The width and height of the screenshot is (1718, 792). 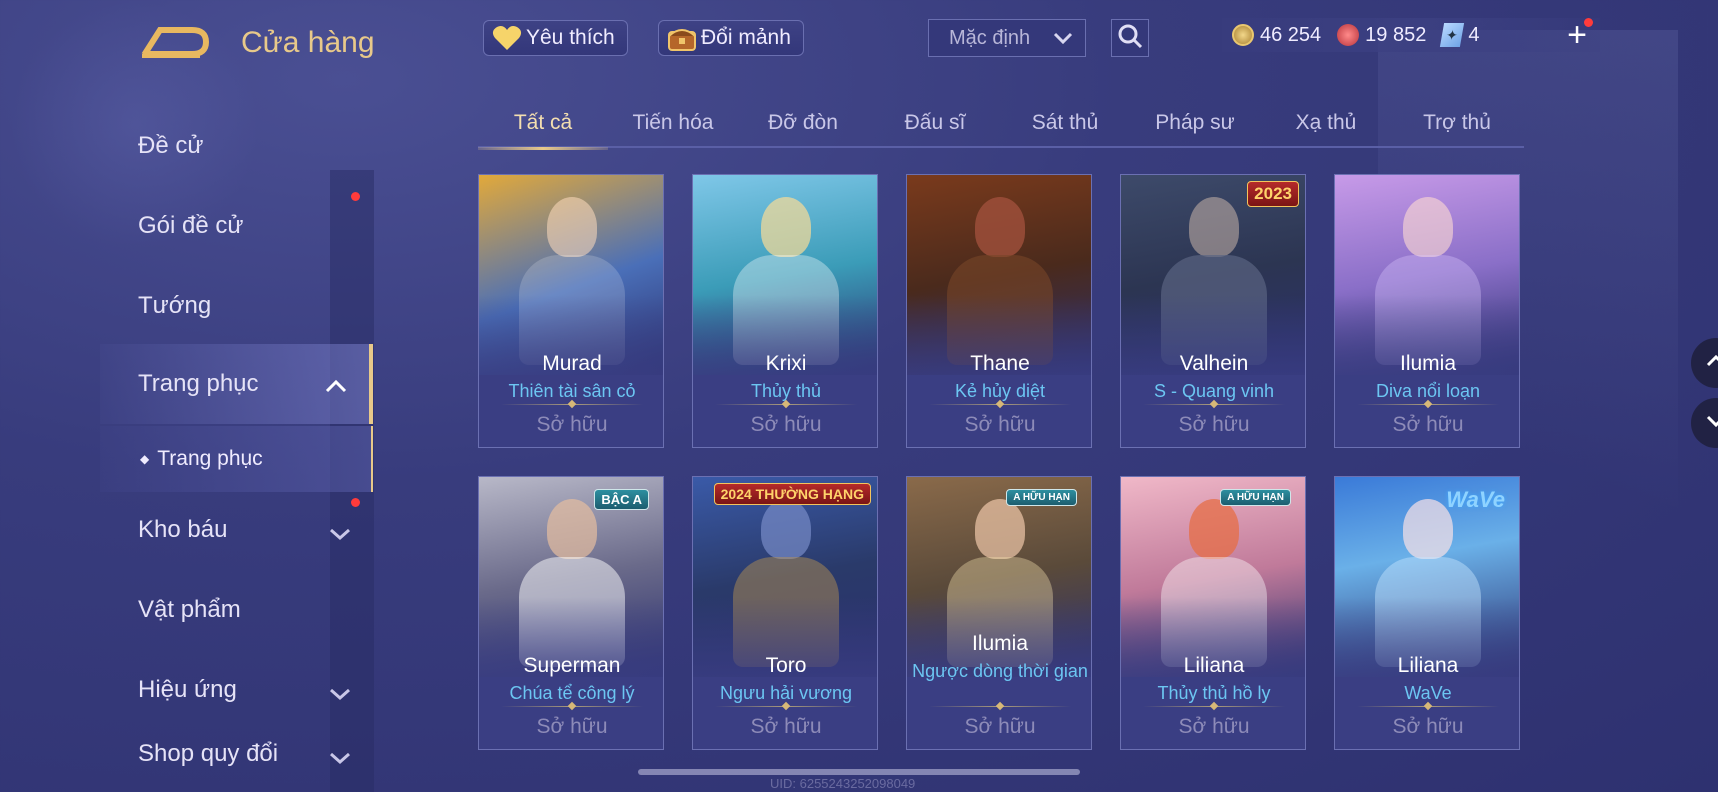 What do you see at coordinates (572, 665) in the screenshot?
I see `hero-name: Superman` at bounding box center [572, 665].